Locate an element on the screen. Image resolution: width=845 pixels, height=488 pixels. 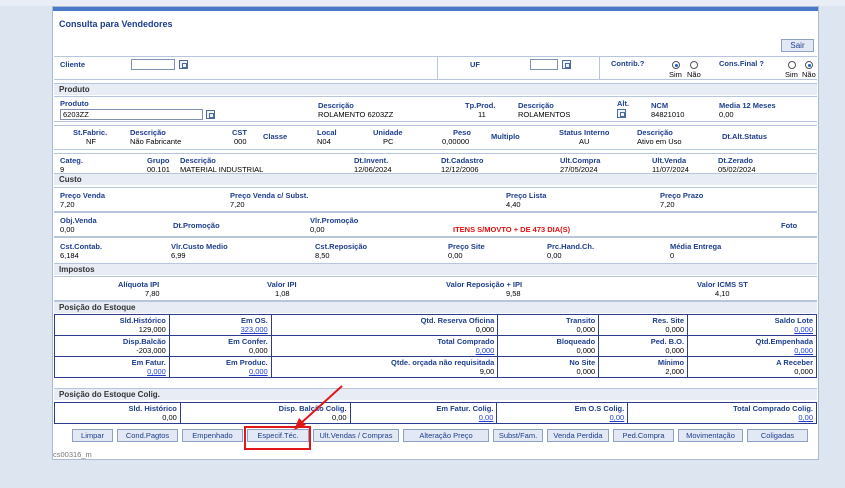
coligada-cell: Em Fatur. Colig. 0,00 is located at coordinates (423, 413).